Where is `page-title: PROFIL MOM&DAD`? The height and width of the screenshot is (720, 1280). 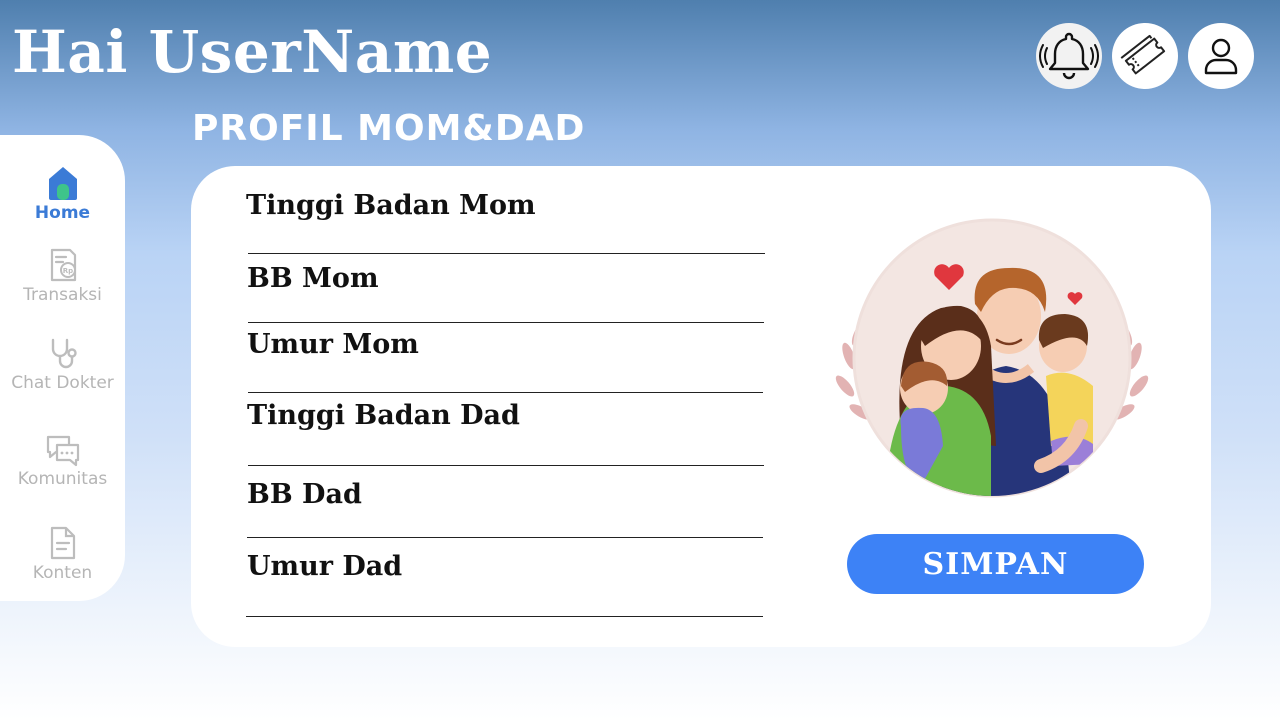 page-title: PROFIL MOM&DAD is located at coordinates (389, 128).